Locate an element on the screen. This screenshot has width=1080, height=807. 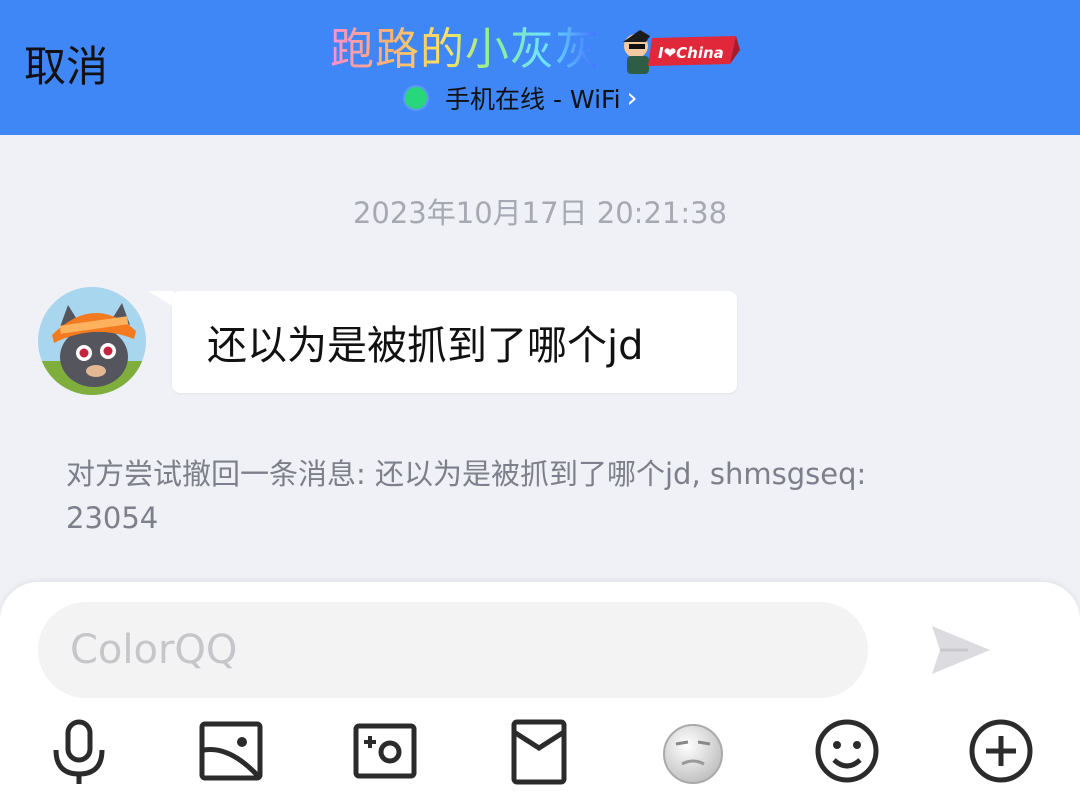
contact-title: 跑路的小灰灰 I❤China is located at coordinates (535, 50).